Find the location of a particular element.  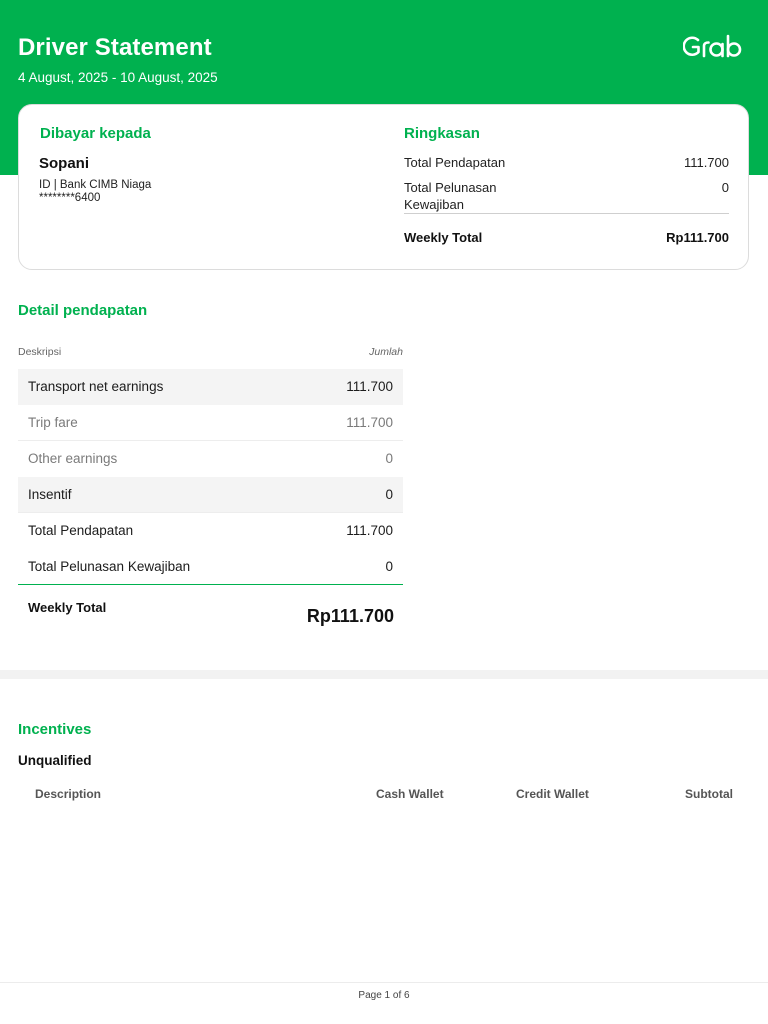

summary-label-pelunasan-line2: Kewajiban is located at coordinates (434, 204).